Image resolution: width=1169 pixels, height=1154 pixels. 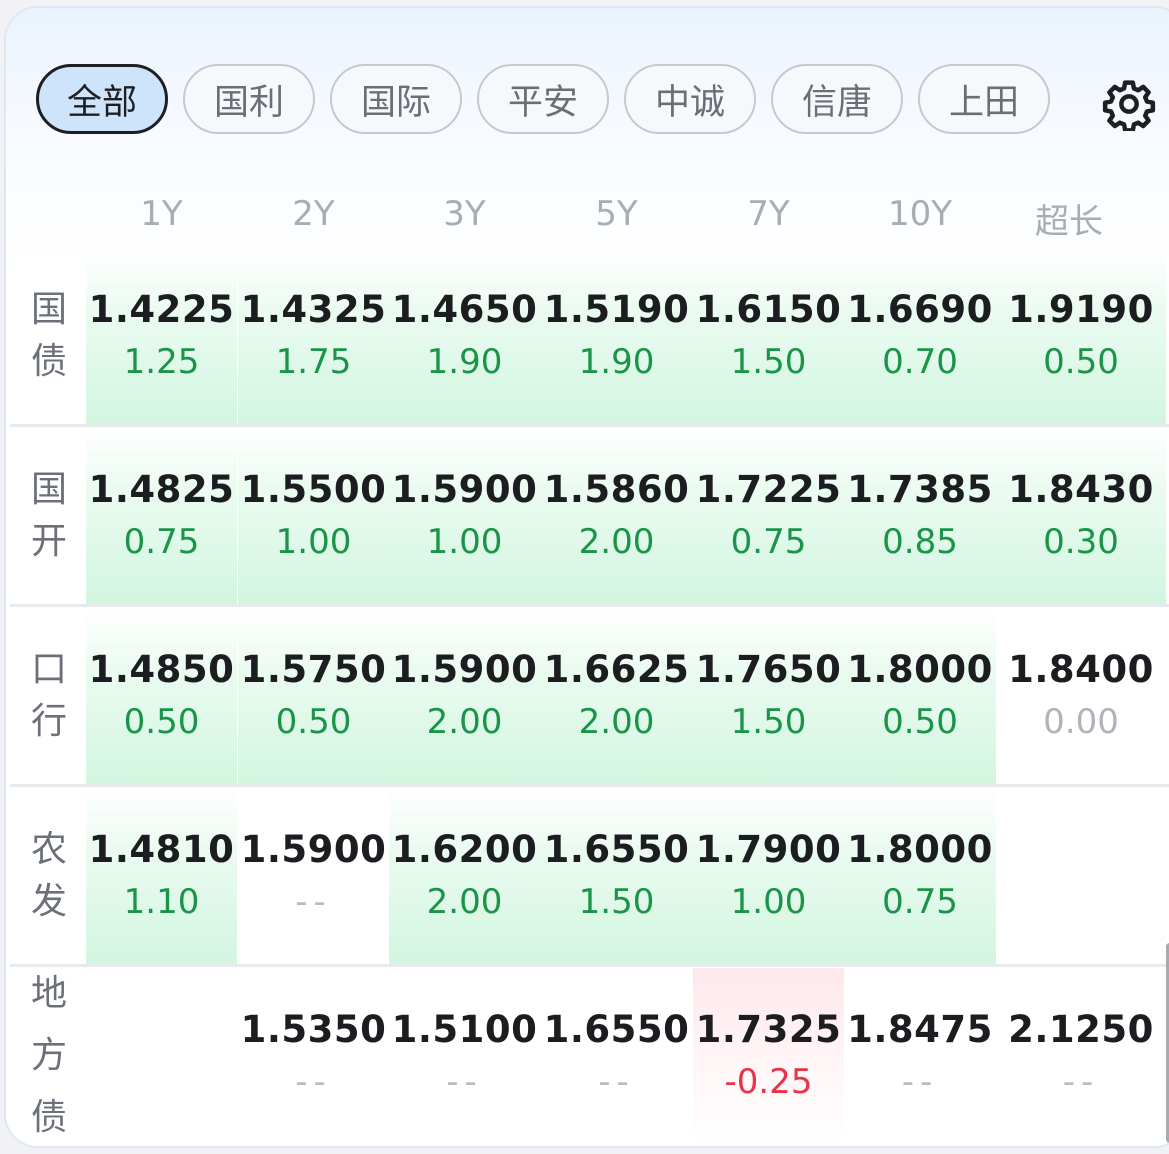 What do you see at coordinates (1069, 222) in the screenshot?
I see `column-header: 超长` at bounding box center [1069, 222].